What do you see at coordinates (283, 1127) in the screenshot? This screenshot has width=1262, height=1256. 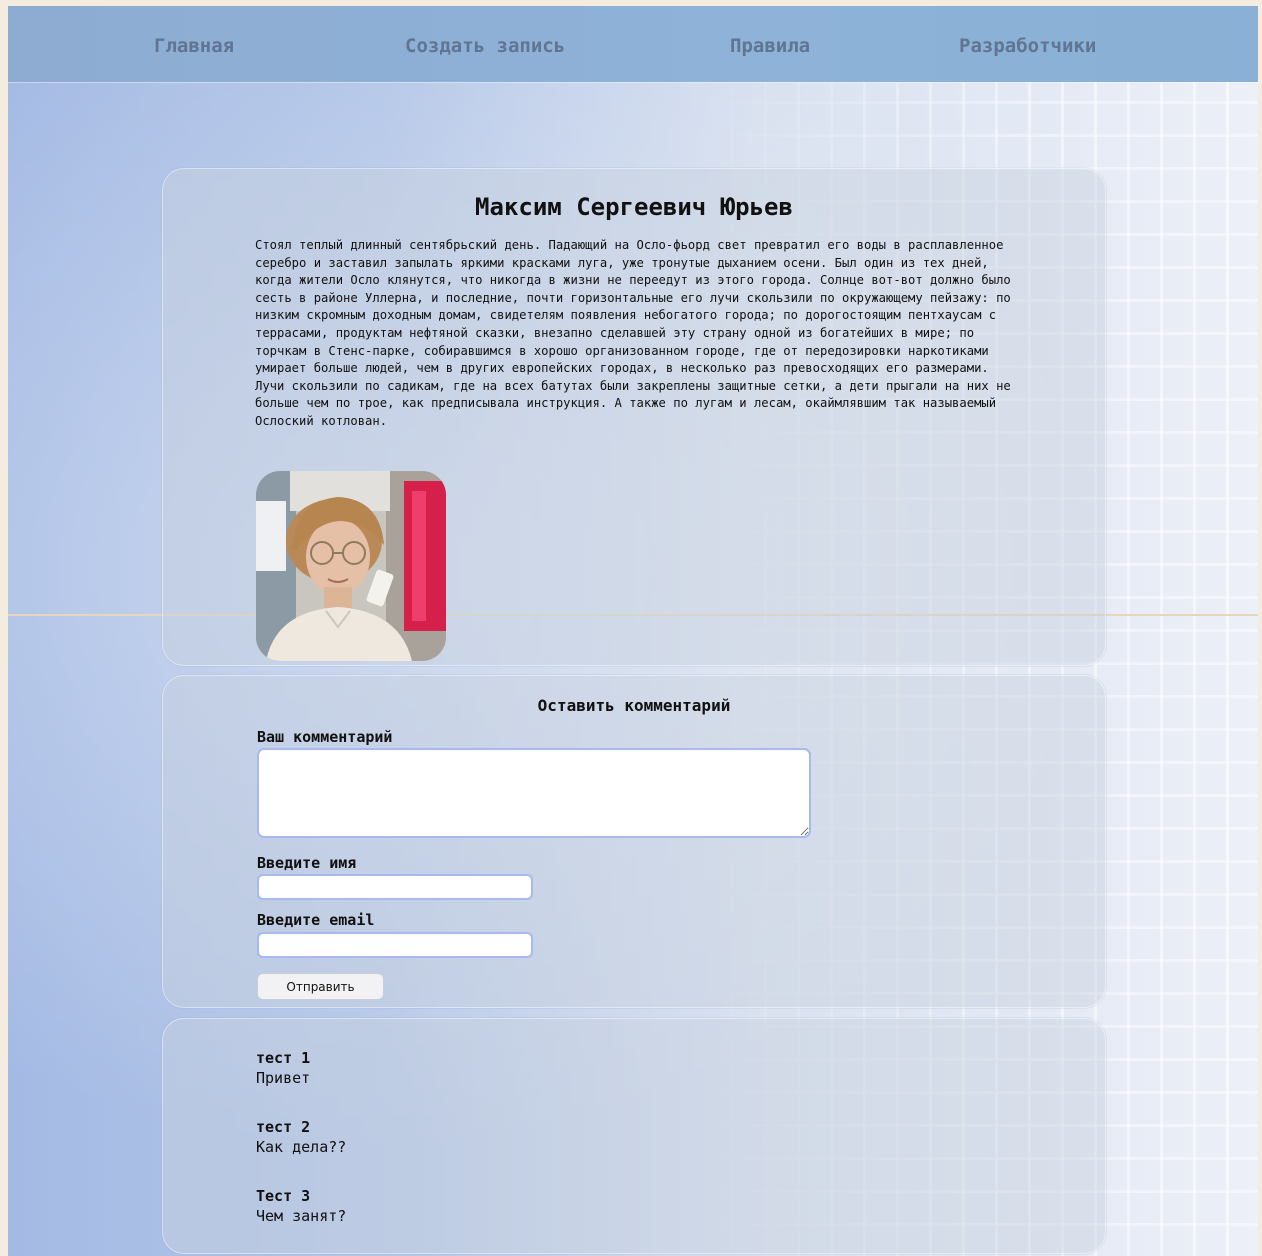 I see `comment-author: тест 2` at bounding box center [283, 1127].